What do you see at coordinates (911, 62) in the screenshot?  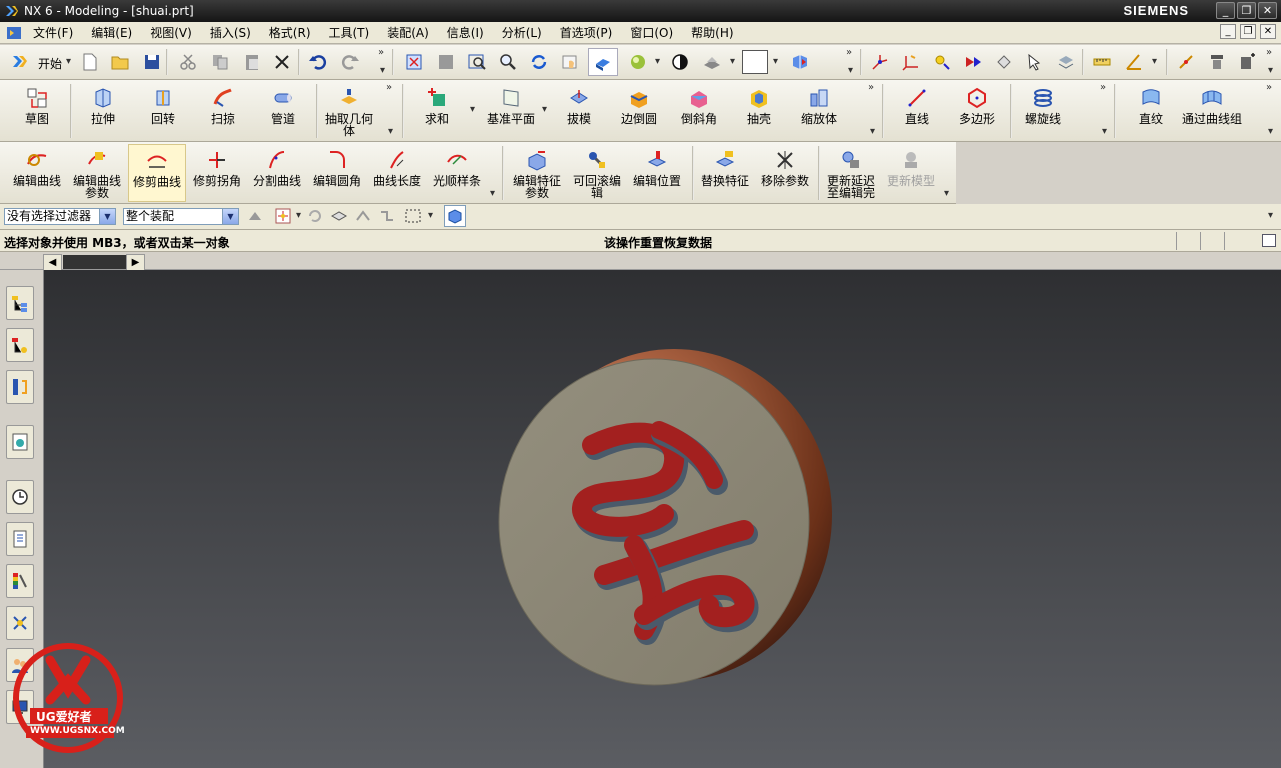 I see `datum-csys-icon` at bounding box center [911, 62].